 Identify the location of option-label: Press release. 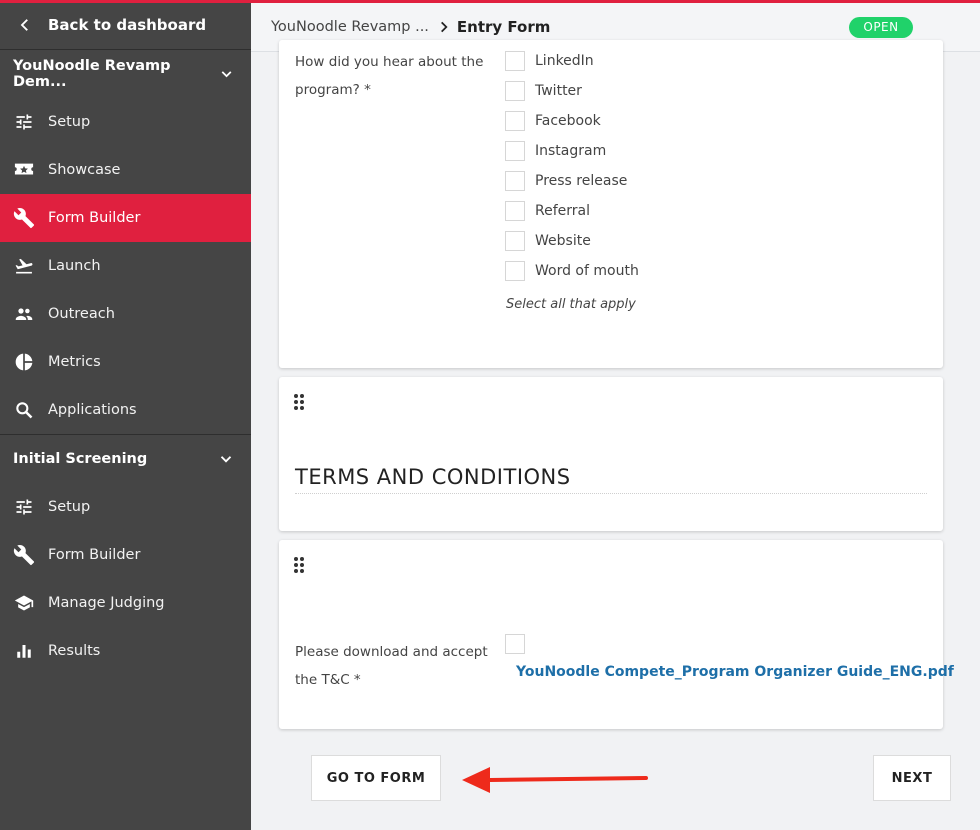
(581, 181).